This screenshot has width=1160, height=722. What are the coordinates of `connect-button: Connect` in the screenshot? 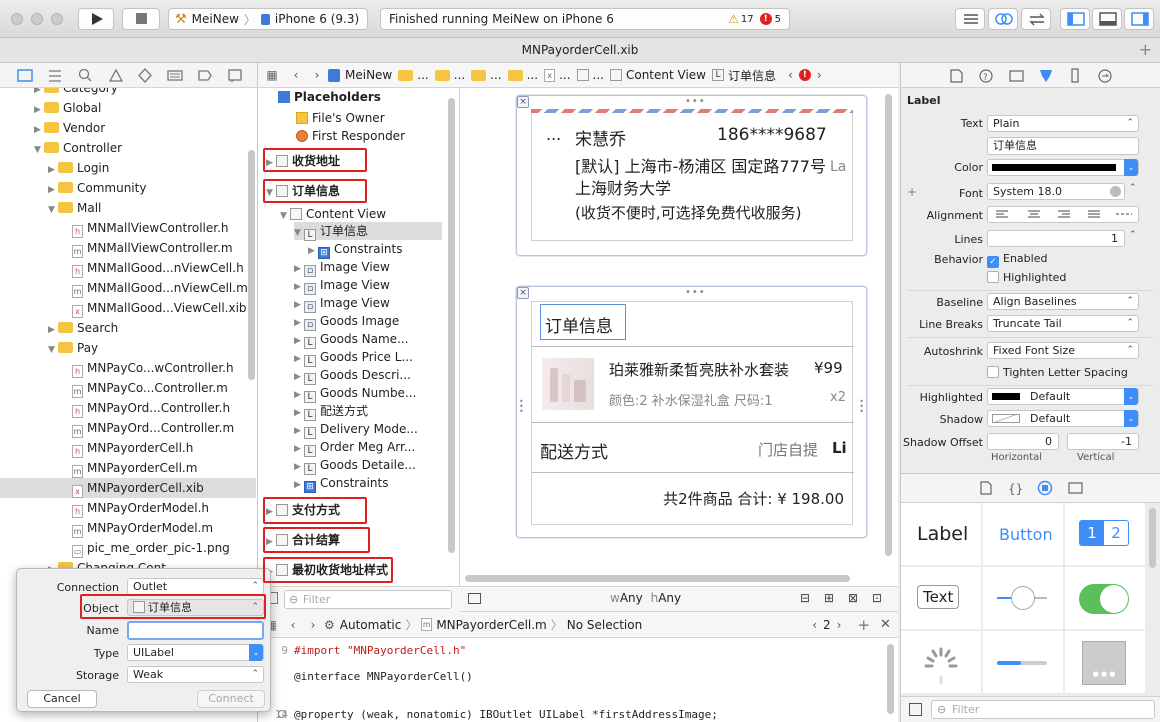 It's located at (231, 699).